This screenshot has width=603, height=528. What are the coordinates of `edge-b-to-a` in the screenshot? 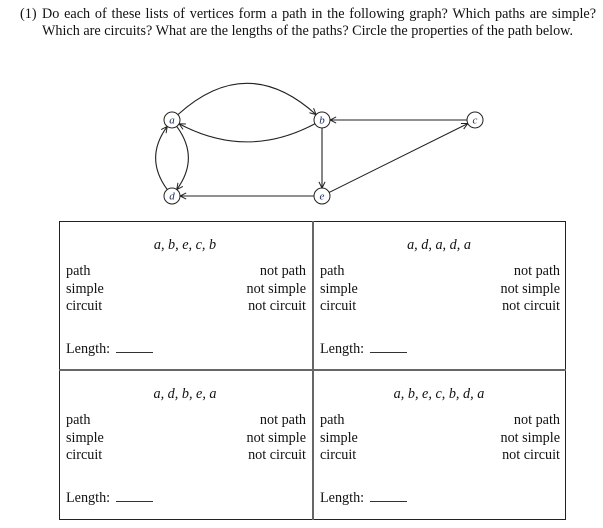 It's located at (247, 133).